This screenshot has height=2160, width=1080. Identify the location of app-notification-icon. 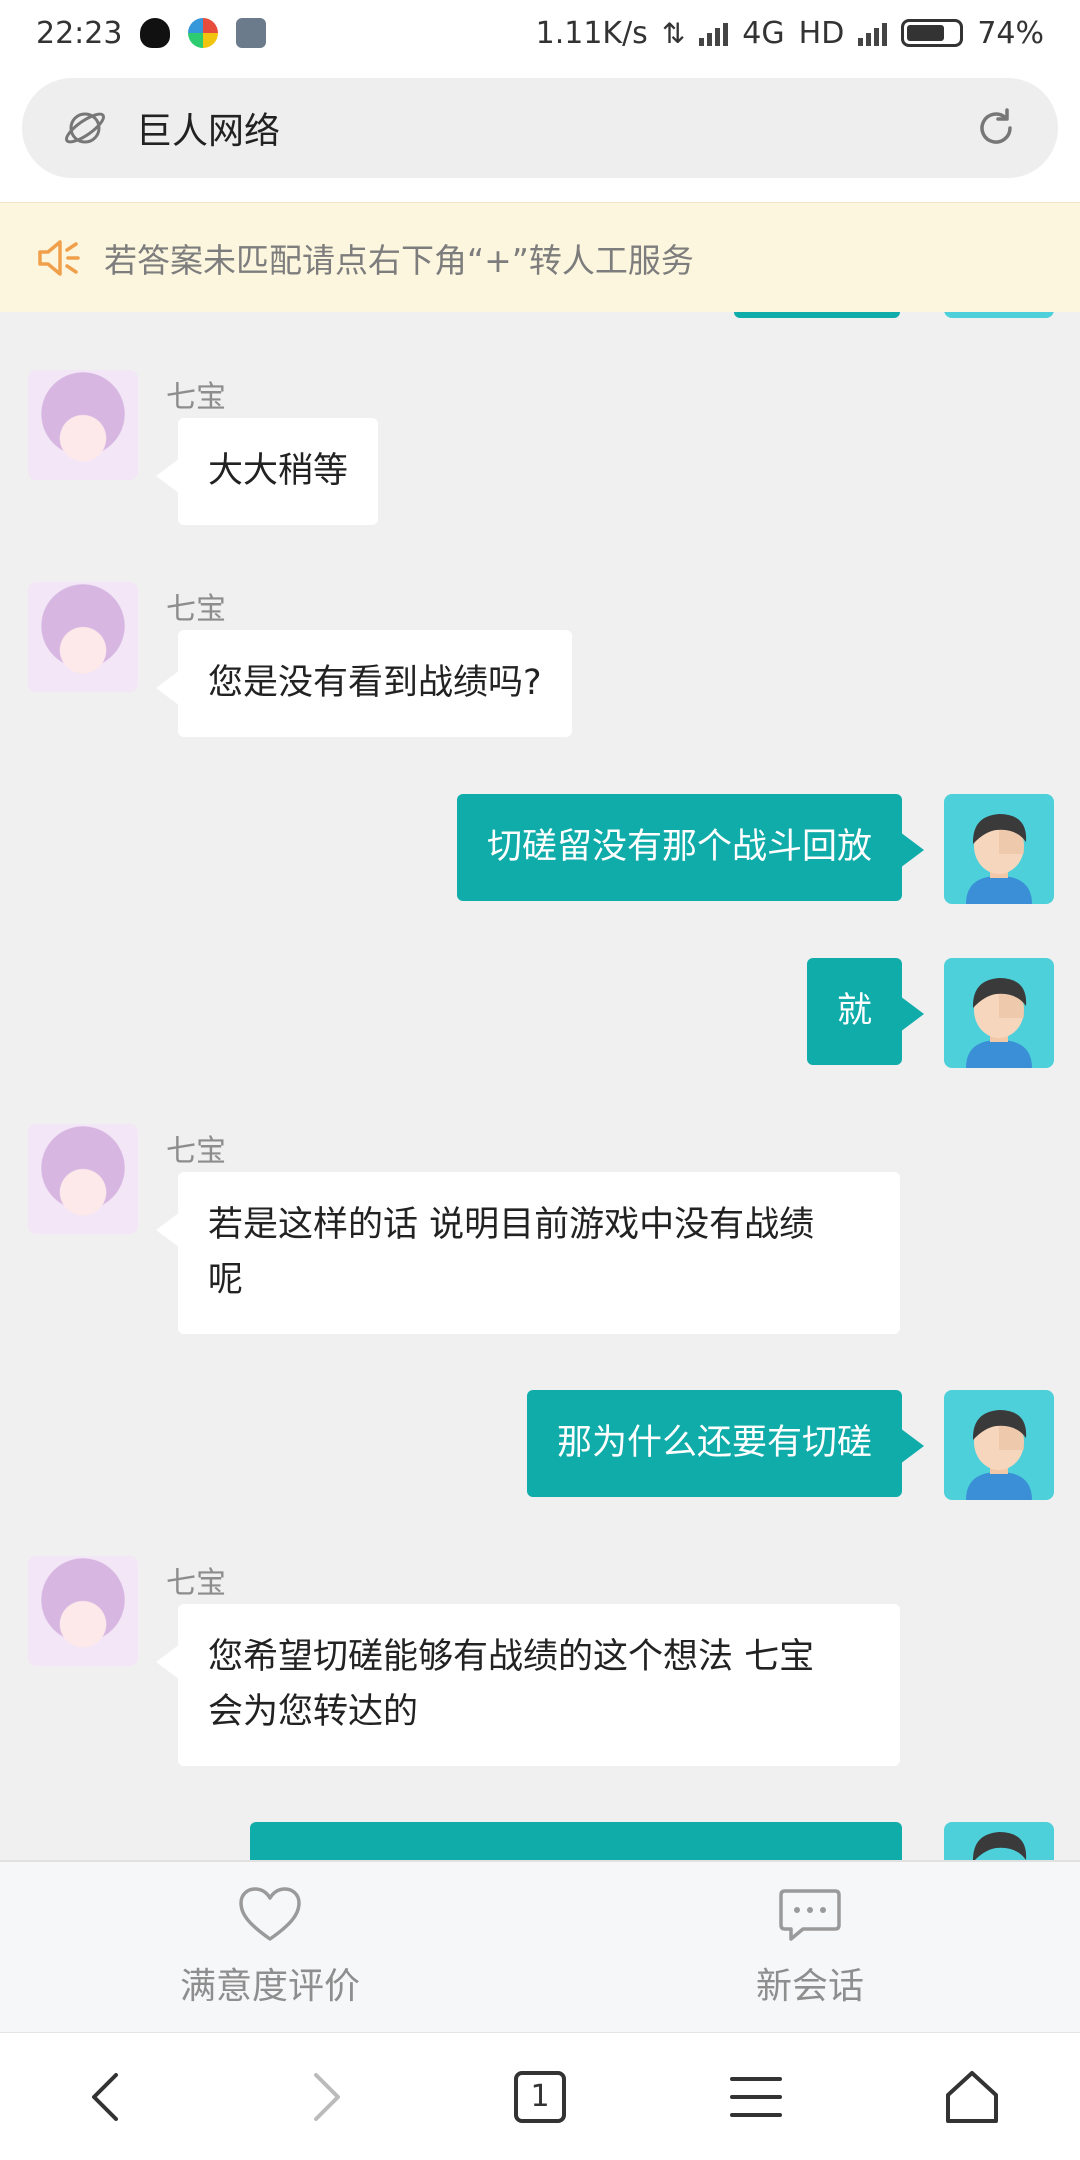
(203, 33).